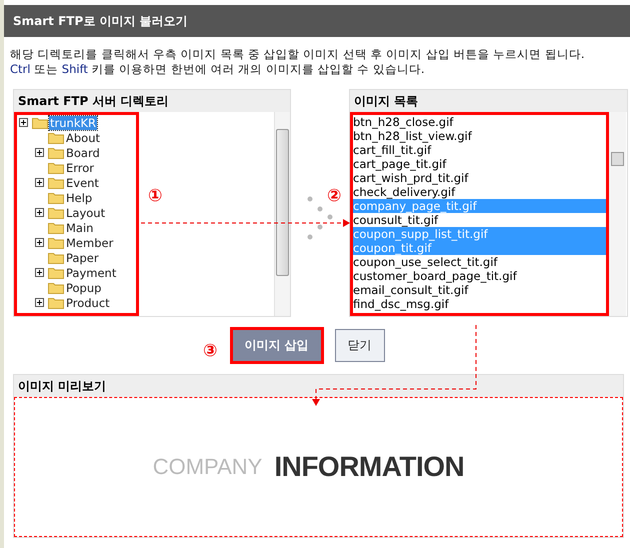 This screenshot has height=548, width=630. I want to click on close-button: 닫기, so click(359, 345).